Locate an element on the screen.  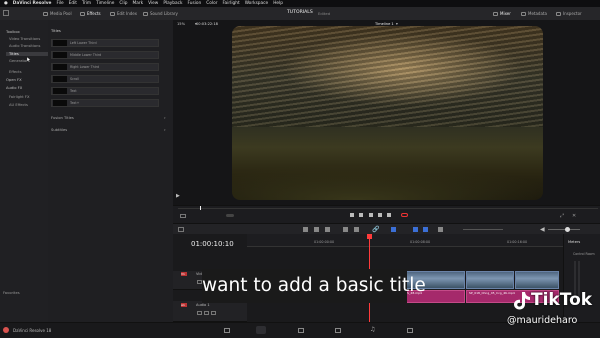
subtitles-header: Subtitles is located at coordinates (59, 130).